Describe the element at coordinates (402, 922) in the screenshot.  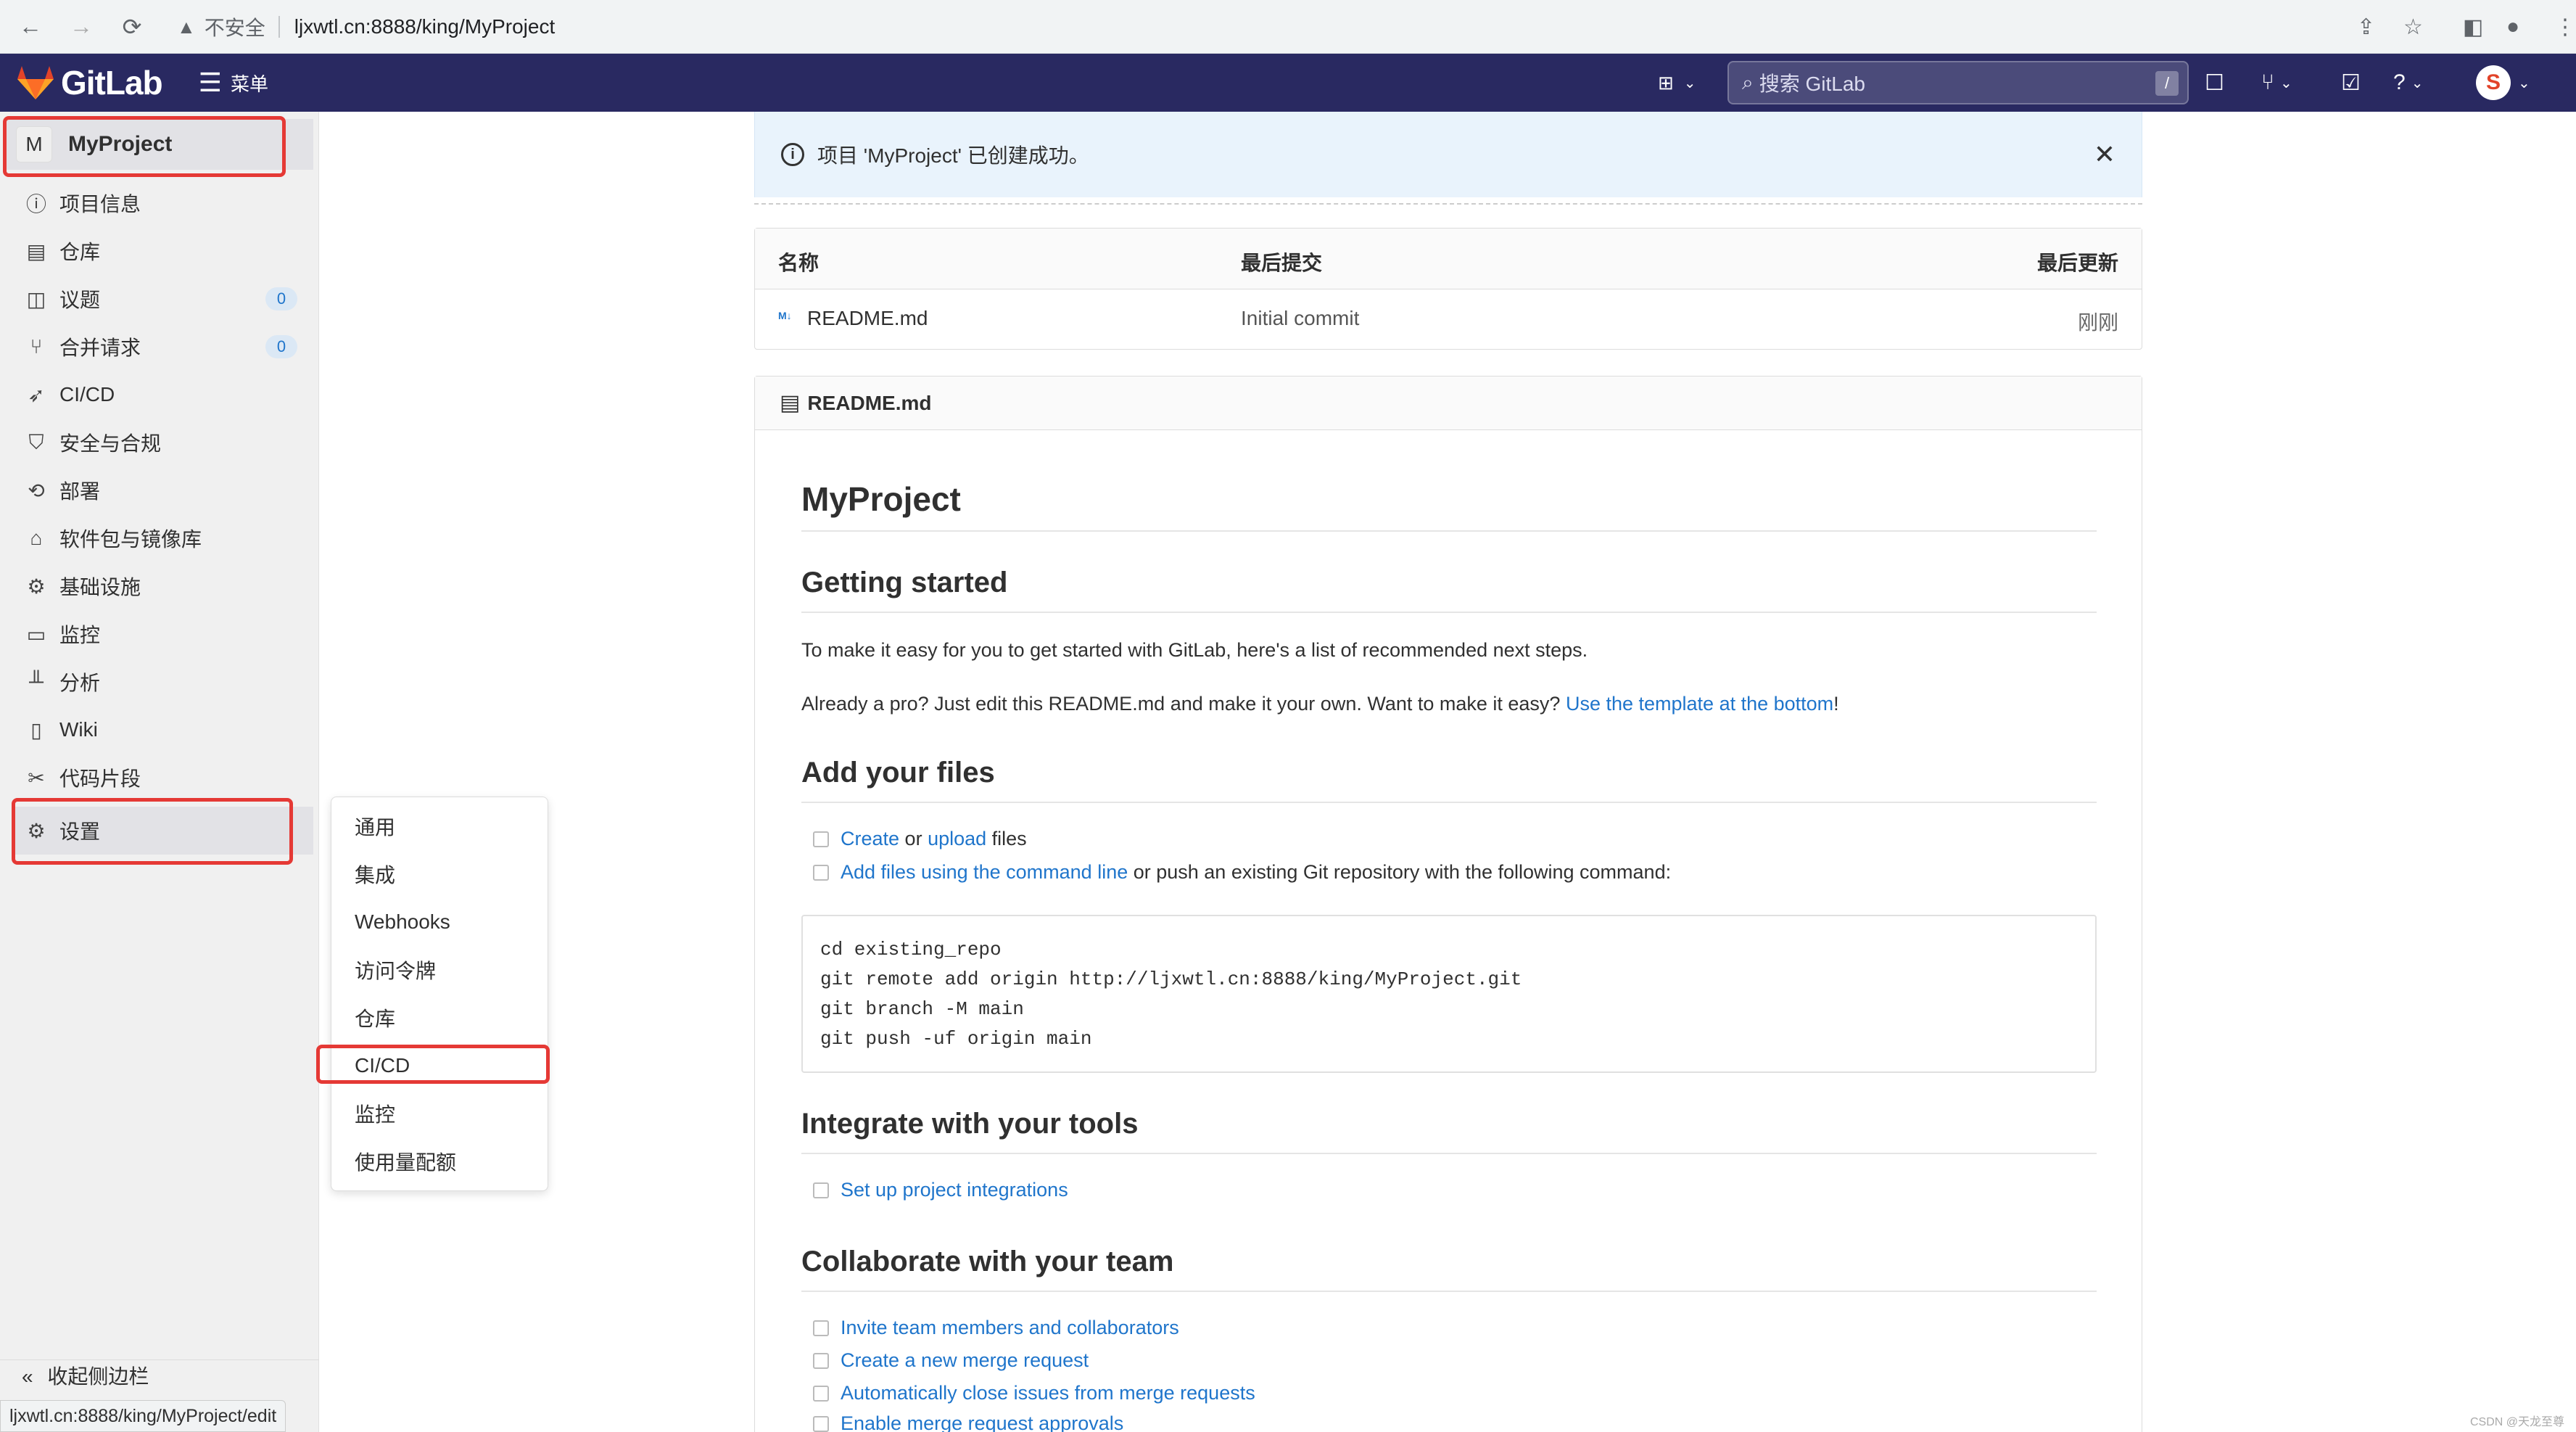
I see `flyout-item-webhooks: Webhooks` at that location.